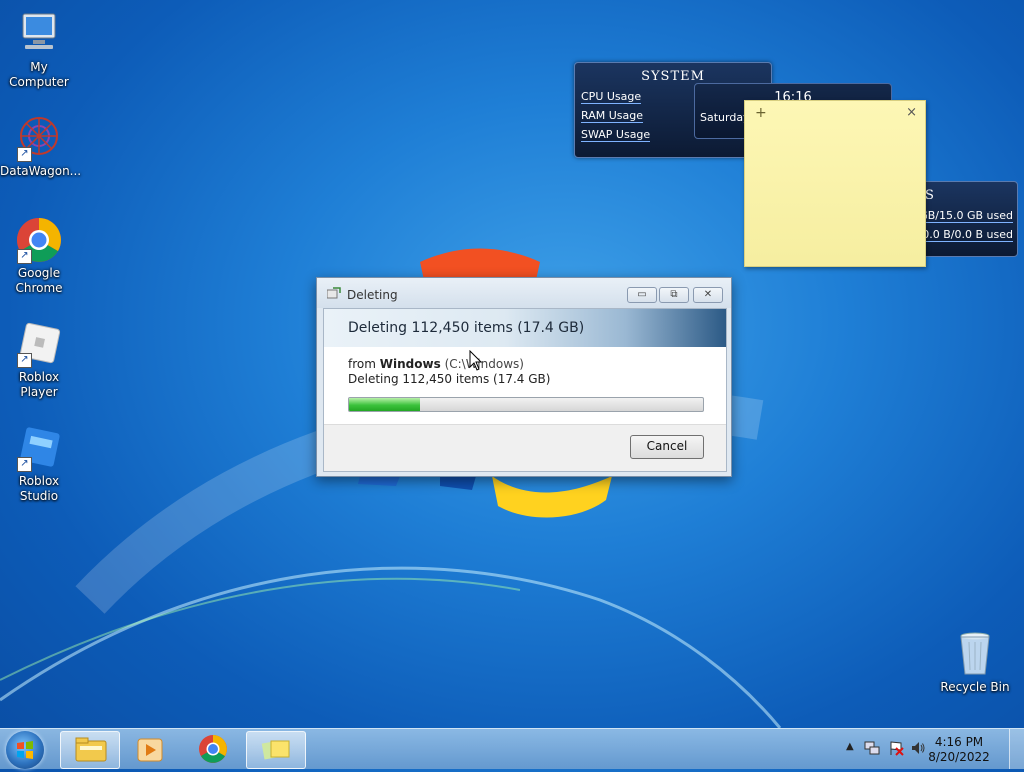 This screenshot has width=1024, height=772. Describe the element at coordinates (39, 280) in the screenshot. I see `desktop-icon-label: Google Chrome` at that location.